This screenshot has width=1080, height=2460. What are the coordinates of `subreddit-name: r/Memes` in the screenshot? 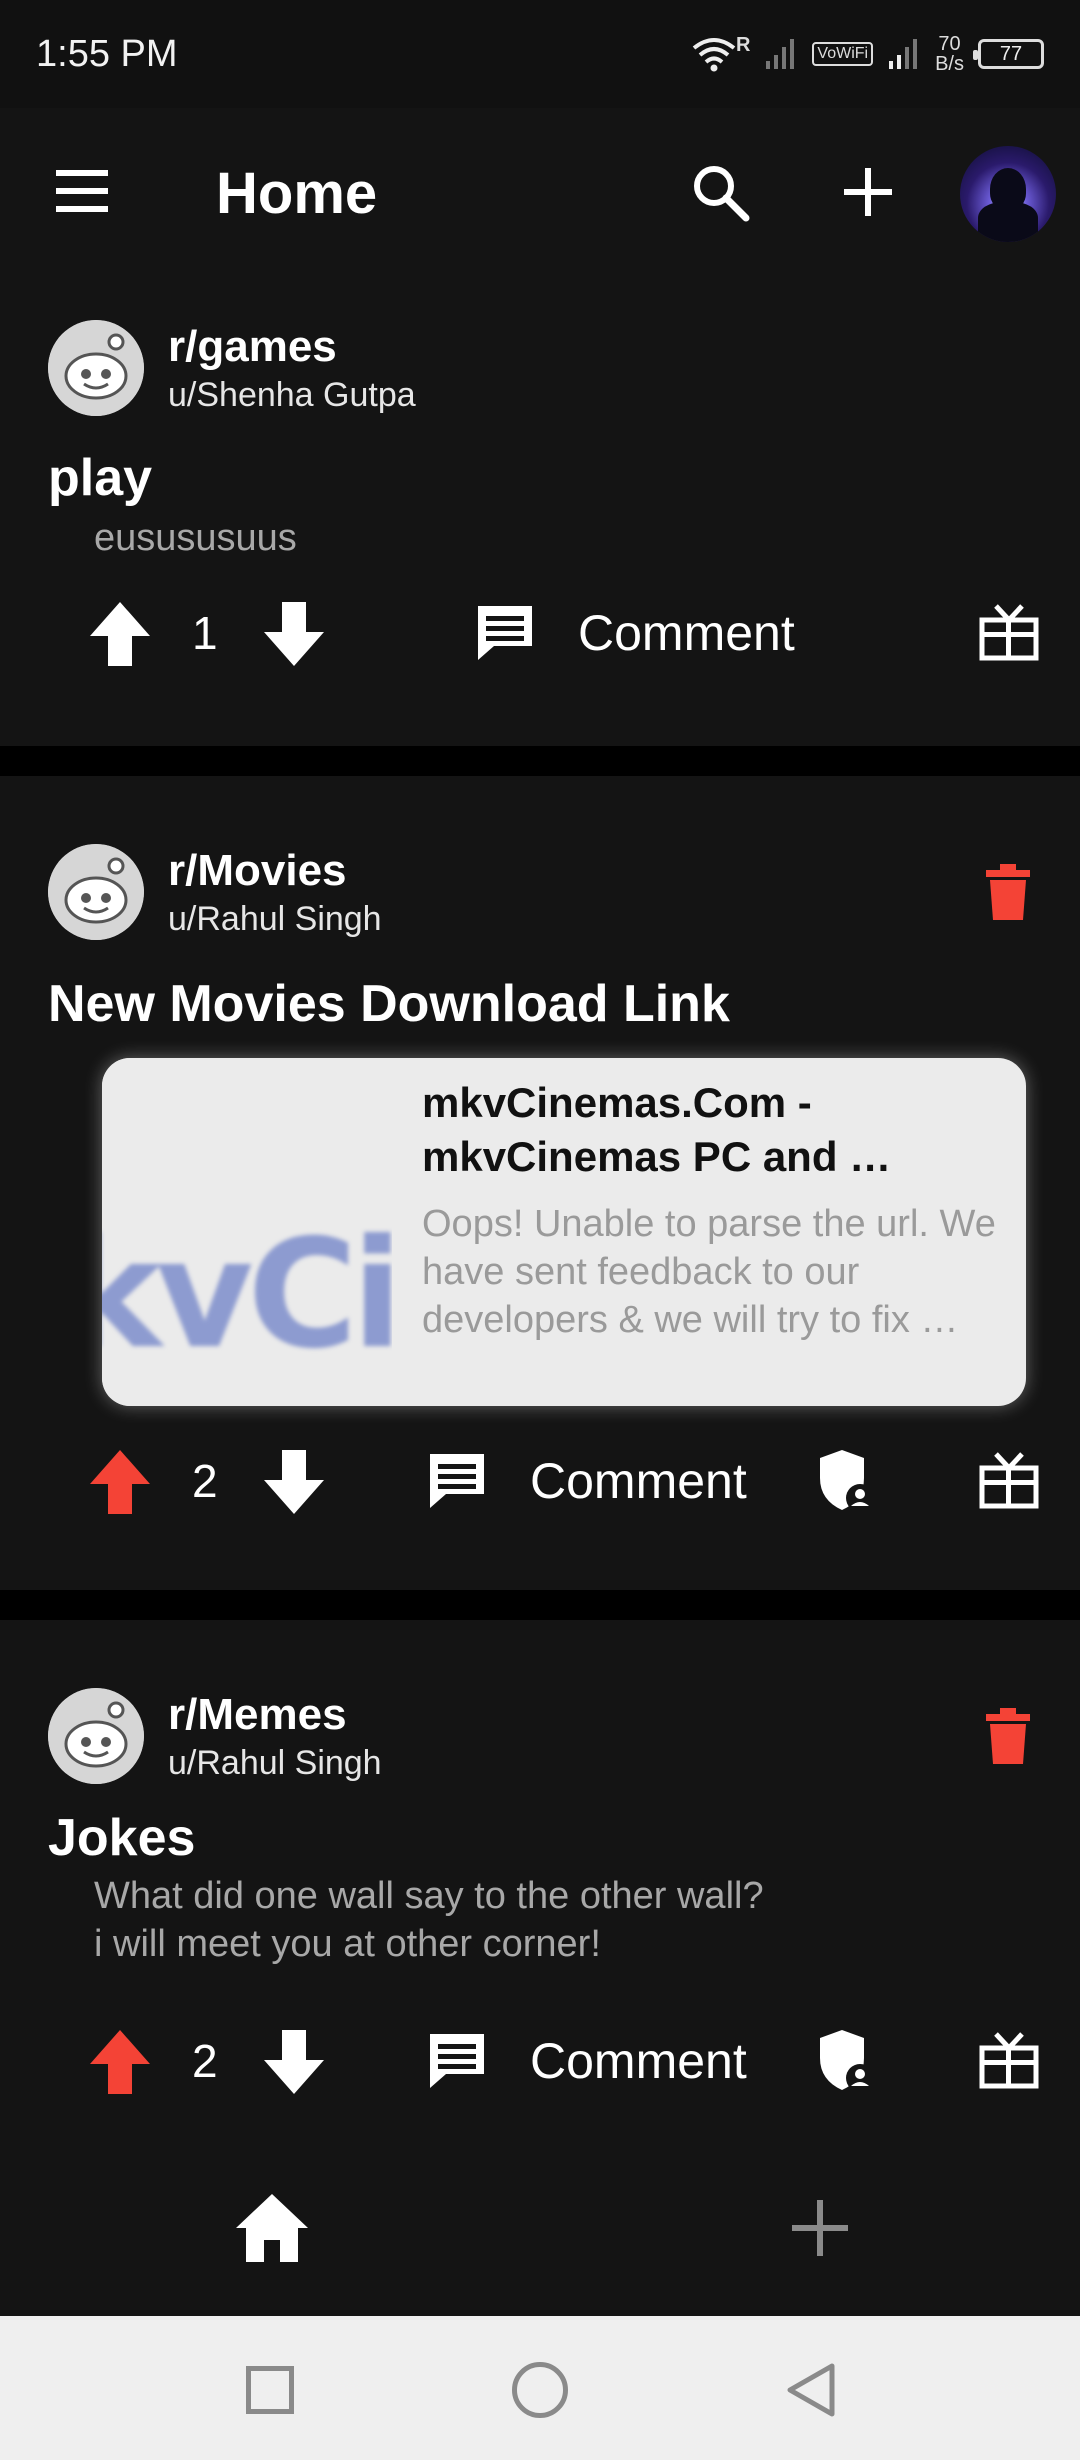 It's located at (257, 1715).